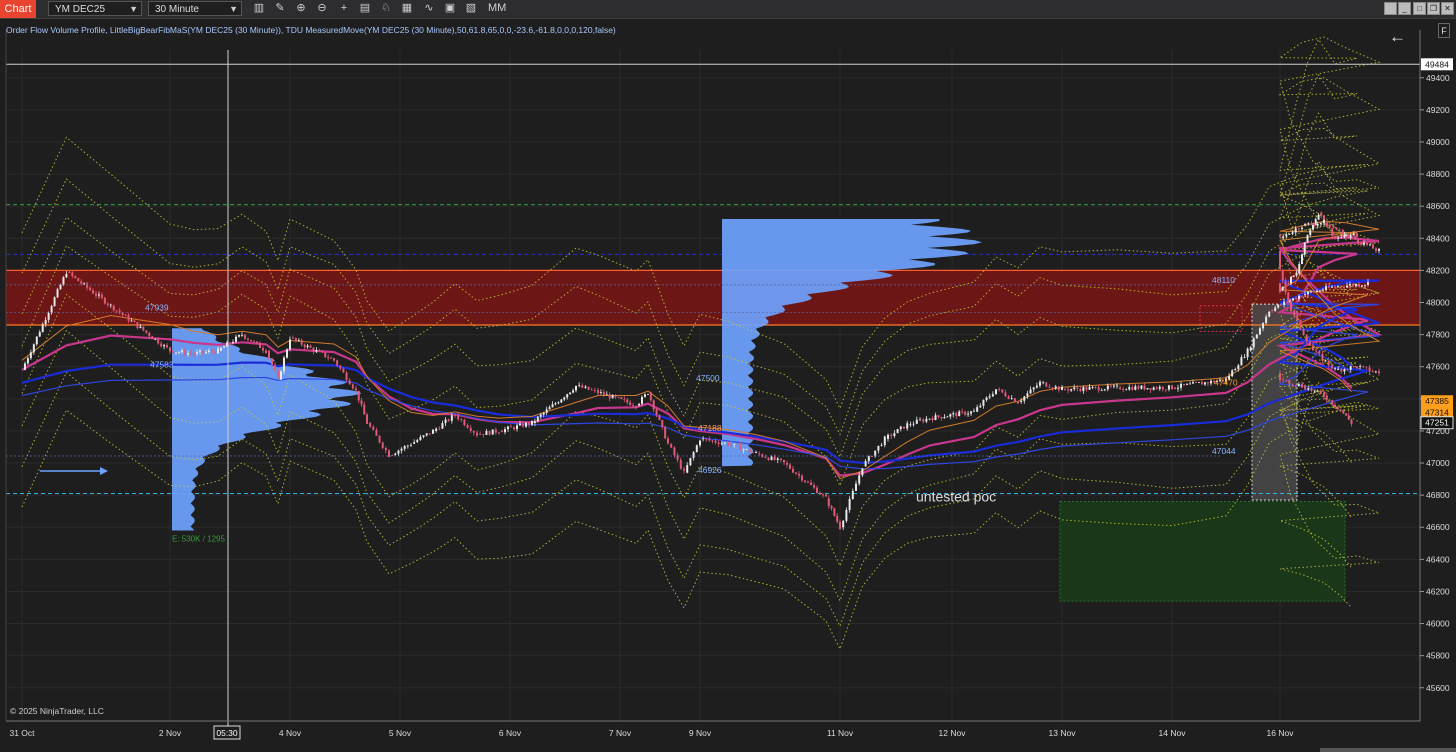 The height and width of the screenshot is (752, 1456). What do you see at coordinates (1438, 142) in the screenshot?
I see `y-tick-label: 49000` at bounding box center [1438, 142].